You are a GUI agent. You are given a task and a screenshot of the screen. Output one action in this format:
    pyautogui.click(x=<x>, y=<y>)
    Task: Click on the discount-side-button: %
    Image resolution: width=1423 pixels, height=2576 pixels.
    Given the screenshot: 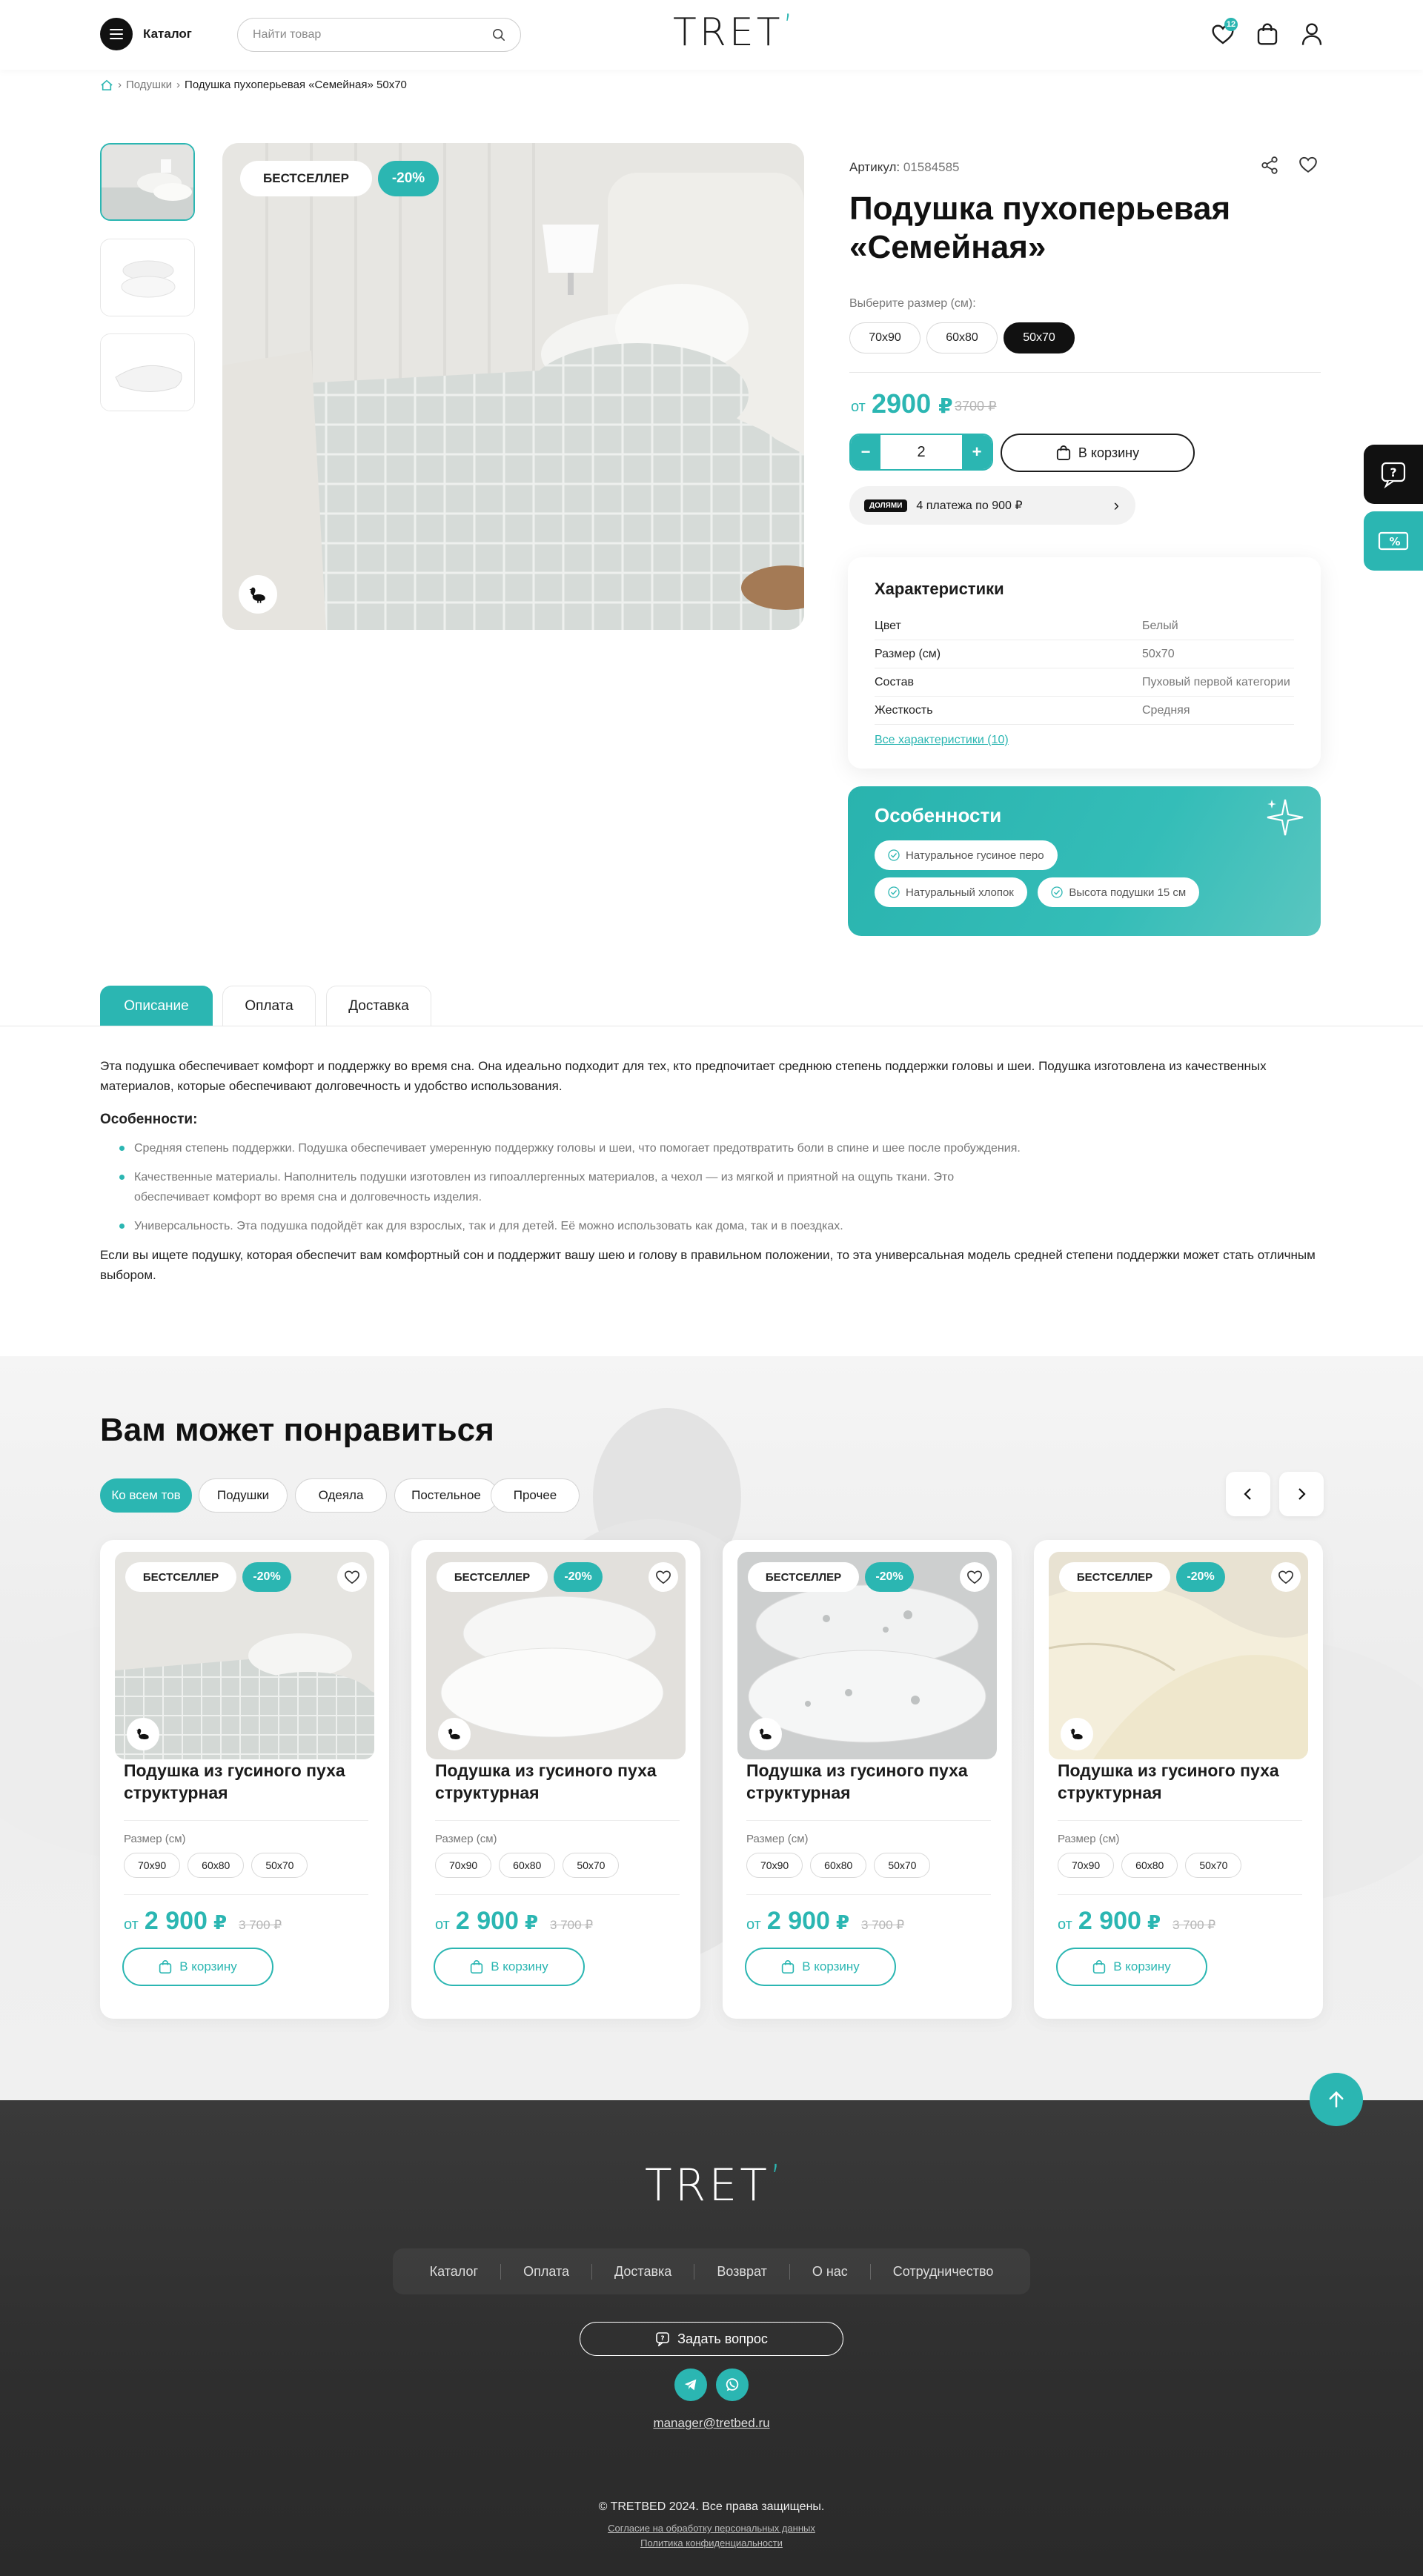 What is the action you would take?
    pyautogui.click(x=1393, y=541)
    